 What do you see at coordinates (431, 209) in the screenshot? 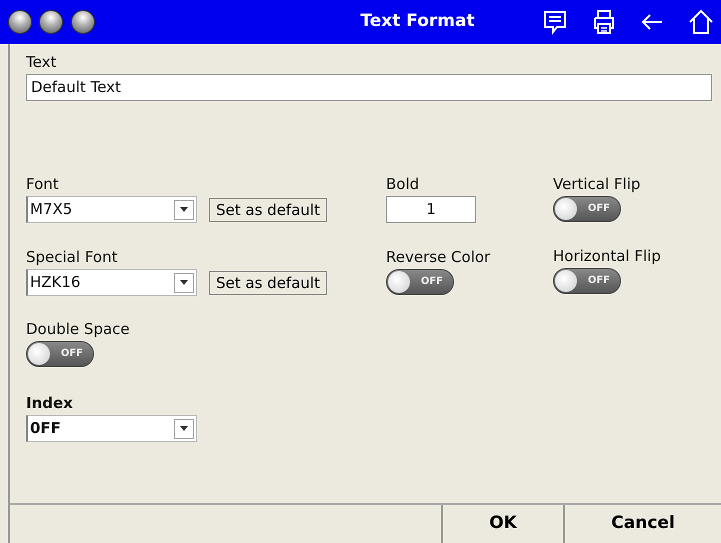
I see `bold-input-field: 1` at bounding box center [431, 209].